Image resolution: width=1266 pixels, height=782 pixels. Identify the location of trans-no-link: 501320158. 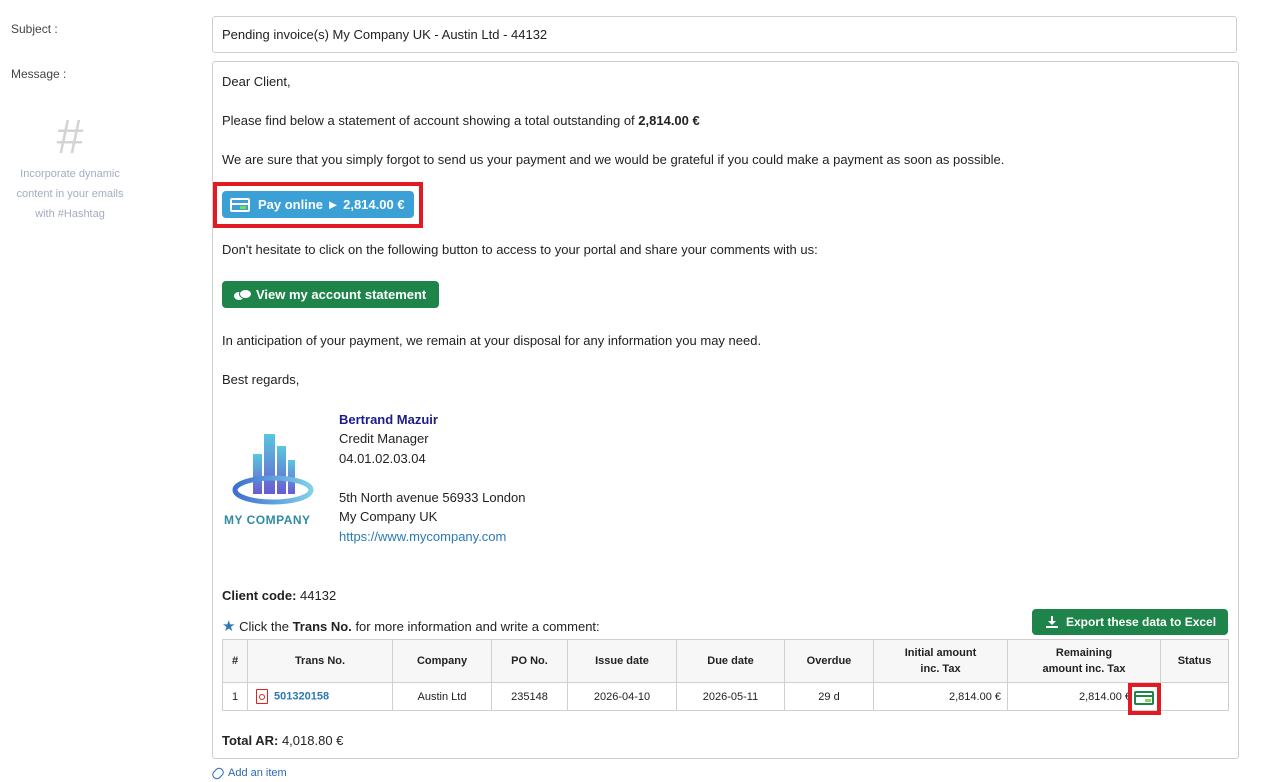
(301, 696).